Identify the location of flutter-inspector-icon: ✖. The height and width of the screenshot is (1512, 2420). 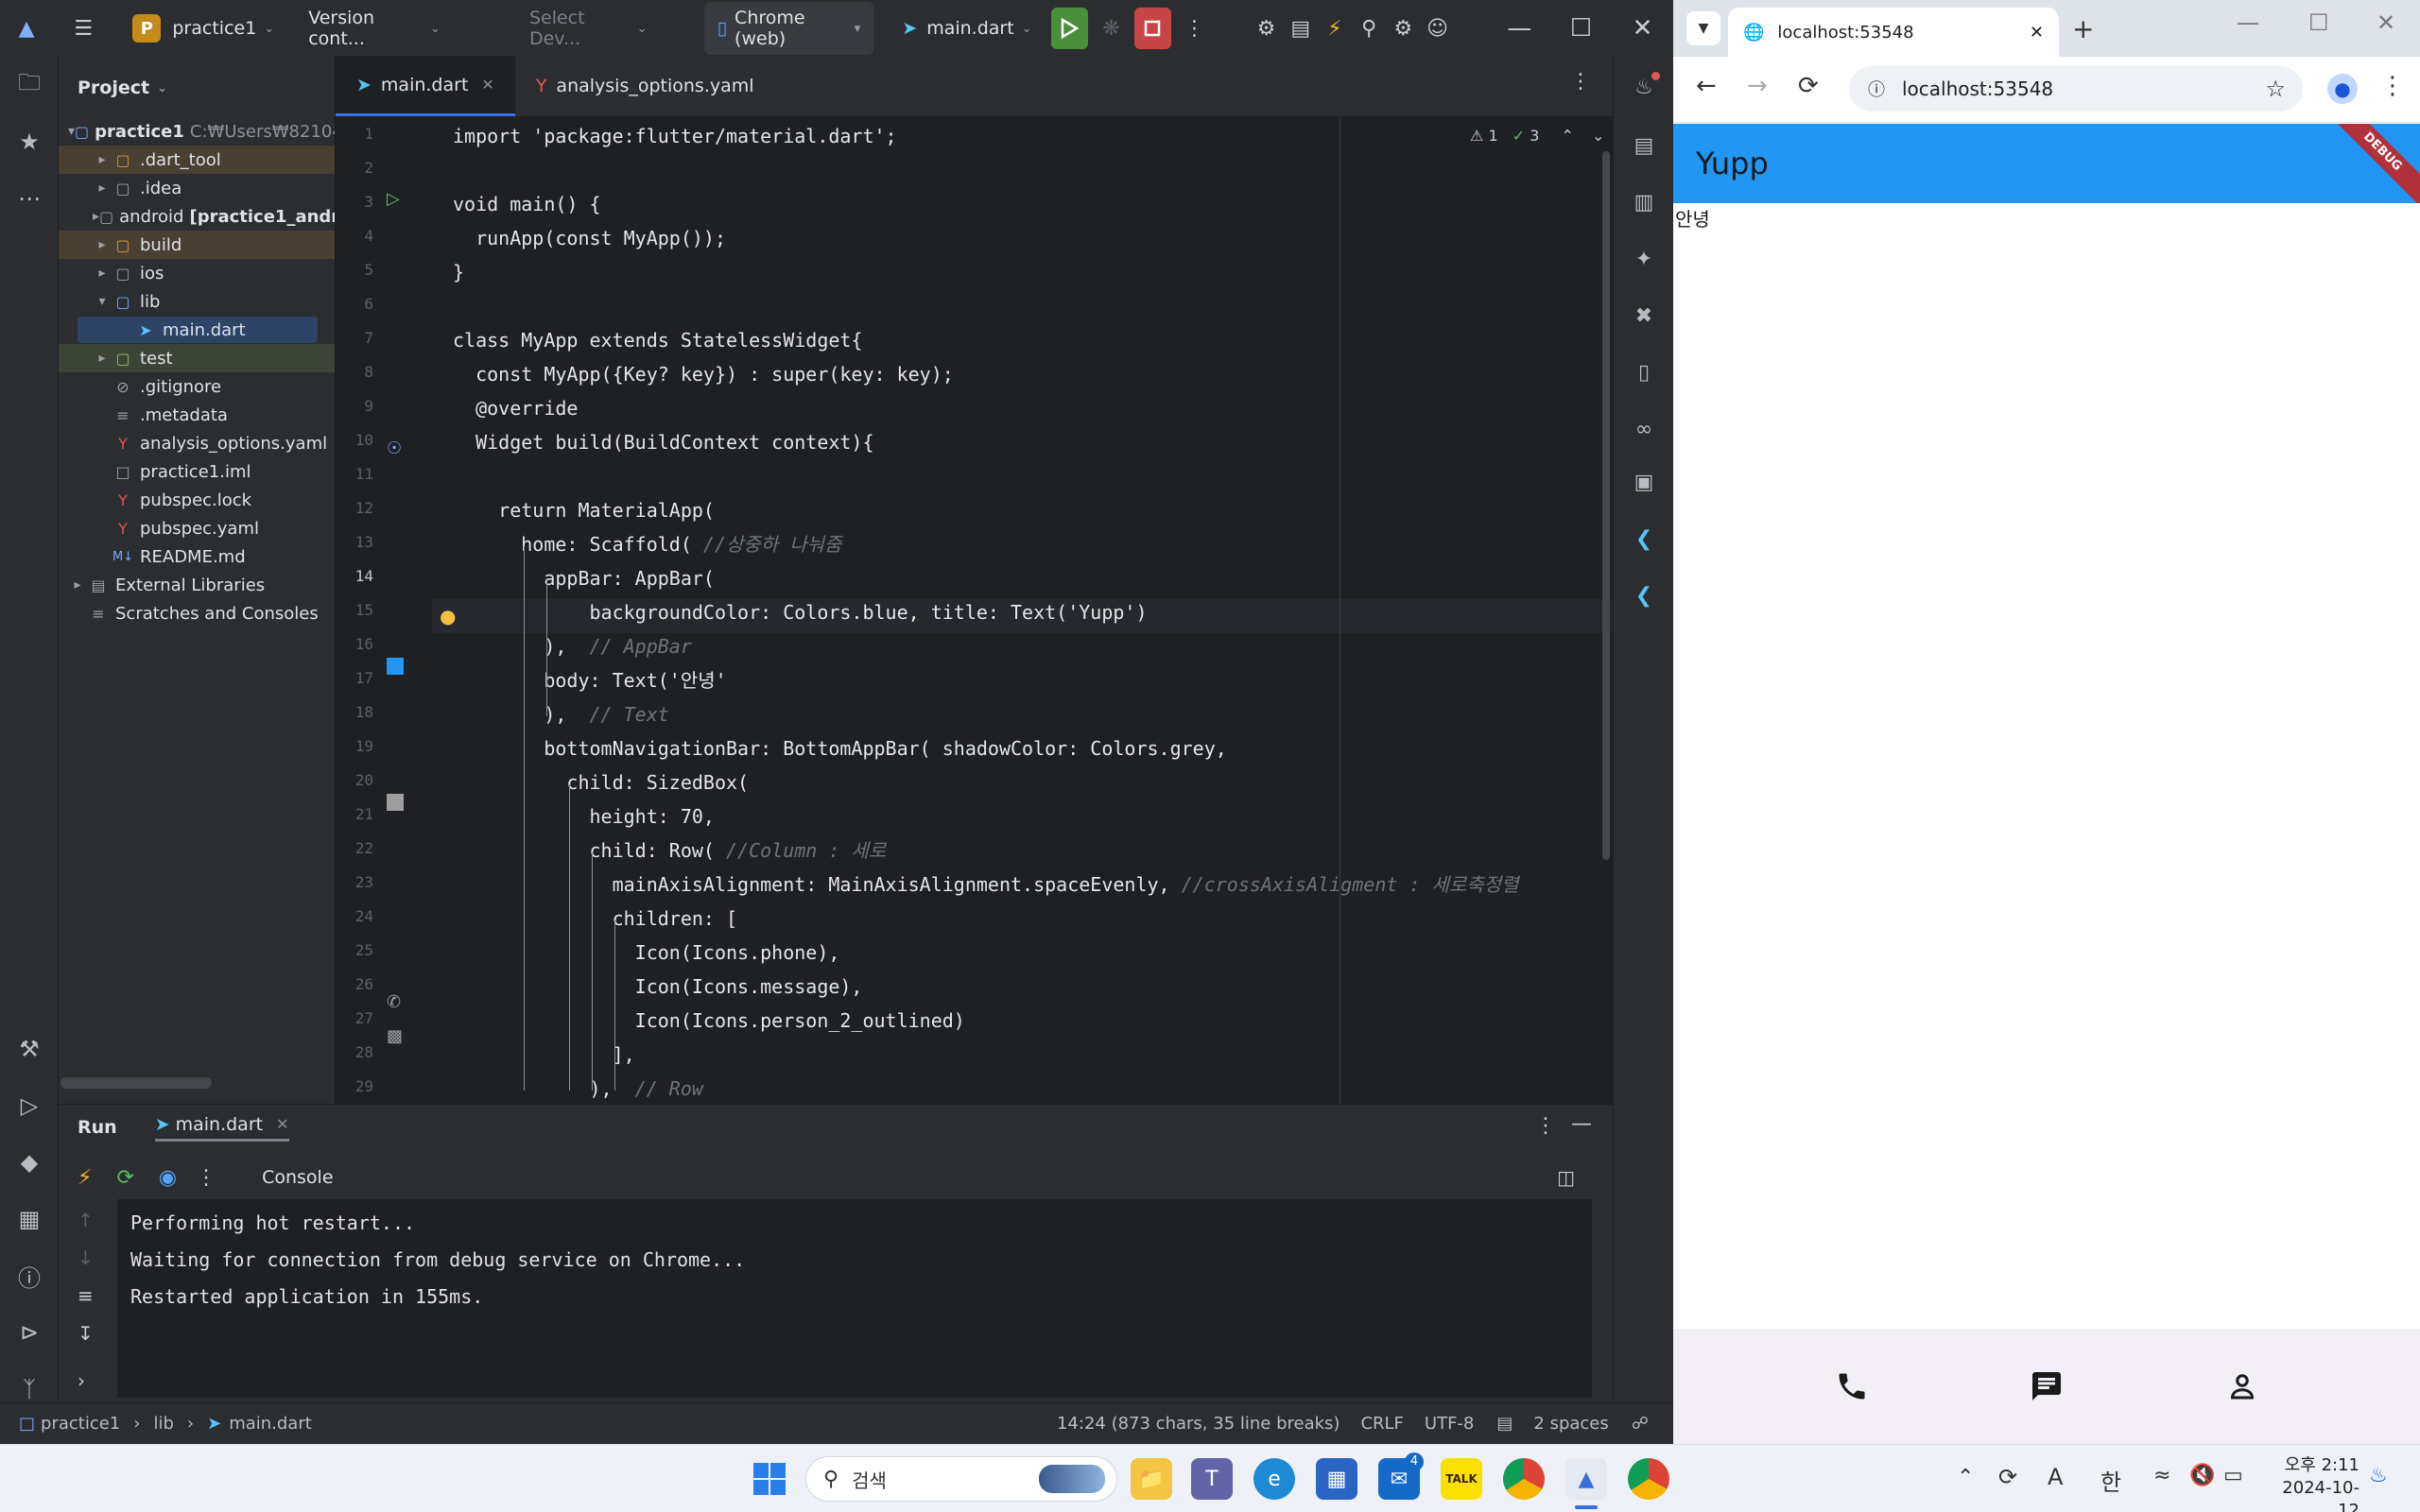
(1644, 316).